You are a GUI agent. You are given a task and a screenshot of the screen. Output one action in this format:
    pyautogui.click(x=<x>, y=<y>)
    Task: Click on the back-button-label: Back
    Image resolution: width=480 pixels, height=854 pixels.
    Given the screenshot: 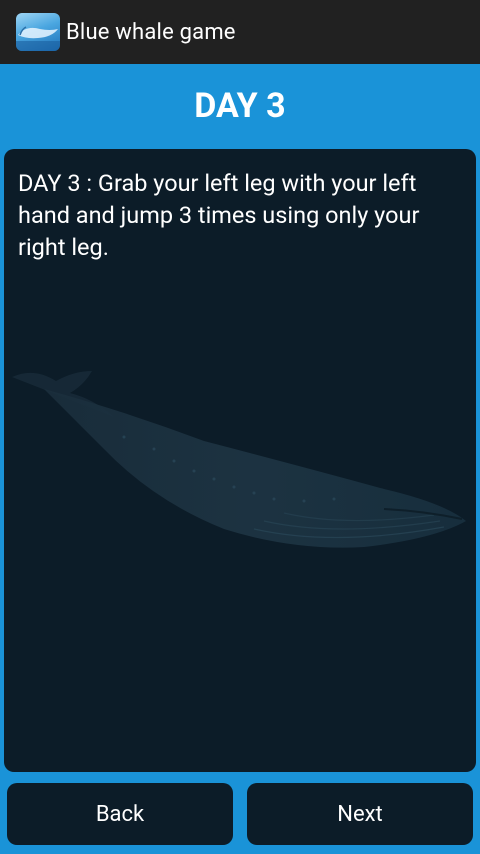 What is the action you would take?
    pyautogui.click(x=120, y=814)
    